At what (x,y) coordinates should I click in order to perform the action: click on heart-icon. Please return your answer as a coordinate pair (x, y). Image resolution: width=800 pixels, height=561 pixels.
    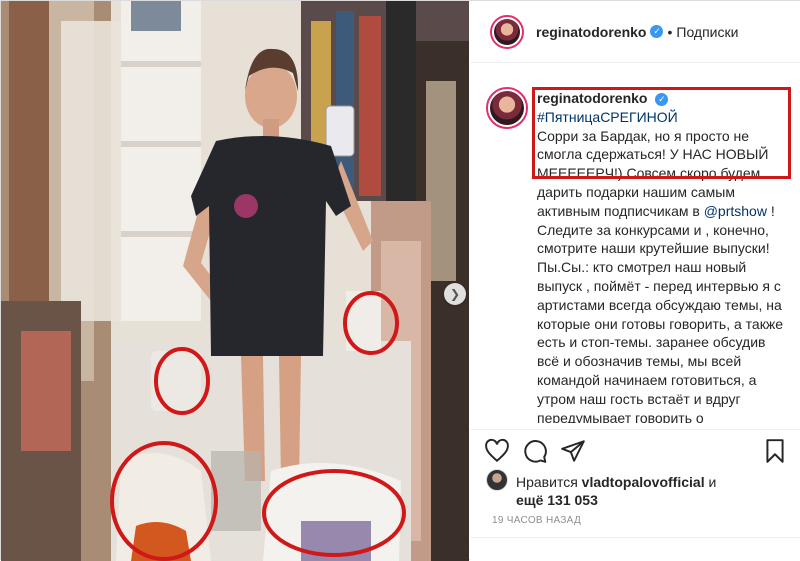
    Looking at the image, I should click on (497, 451).